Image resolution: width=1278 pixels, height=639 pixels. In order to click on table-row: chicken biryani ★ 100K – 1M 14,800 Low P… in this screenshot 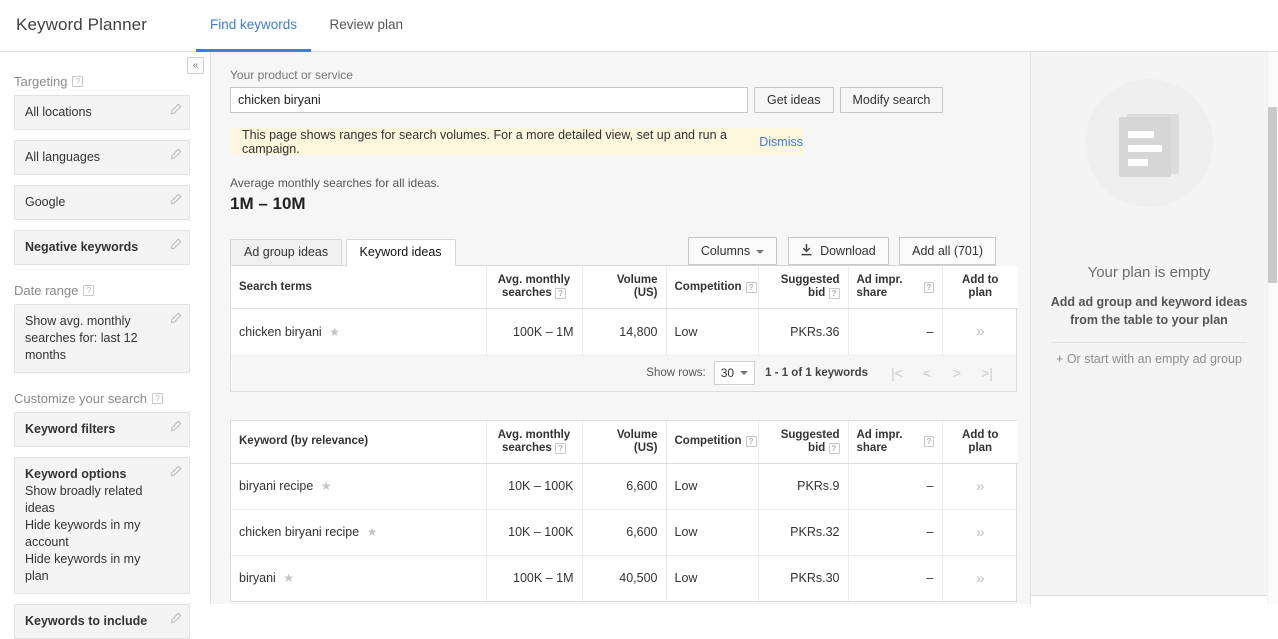, I will do `click(624, 331)`.